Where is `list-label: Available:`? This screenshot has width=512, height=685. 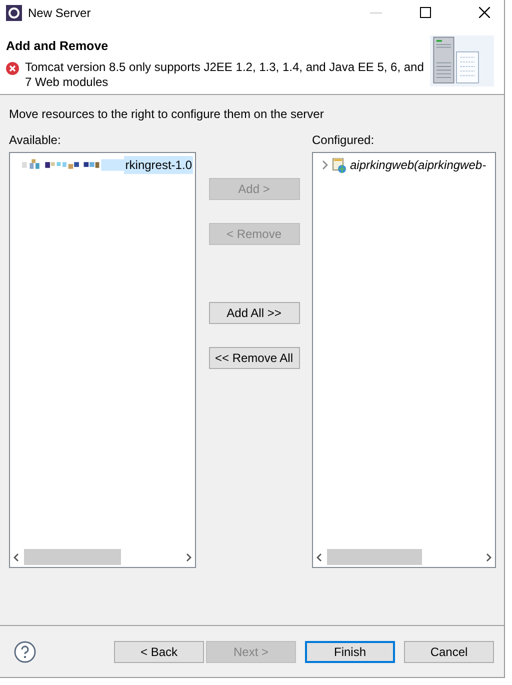 list-label: Available: is located at coordinates (35, 140).